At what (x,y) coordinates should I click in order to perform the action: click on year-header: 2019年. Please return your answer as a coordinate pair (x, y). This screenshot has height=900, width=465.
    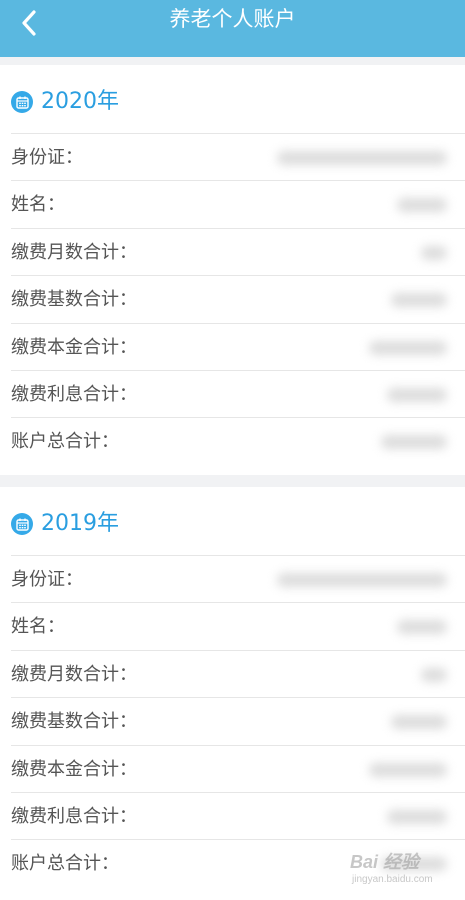
    Looking at the image, I should click on (65, 524).